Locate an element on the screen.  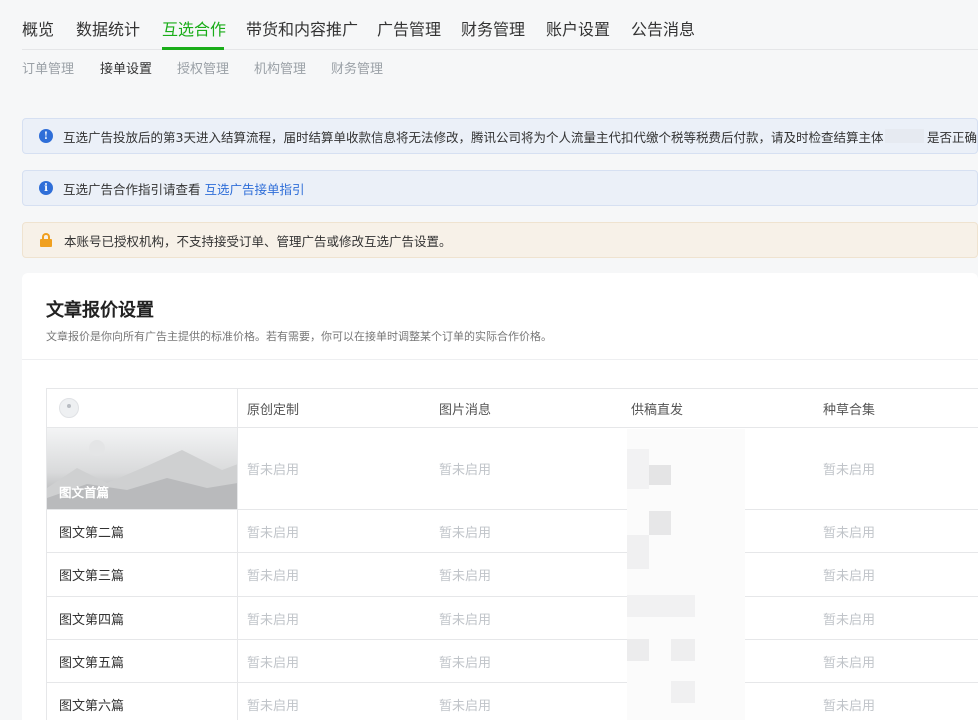
nav-account-settings: 账户设置 is located at coordinates (578, 30).